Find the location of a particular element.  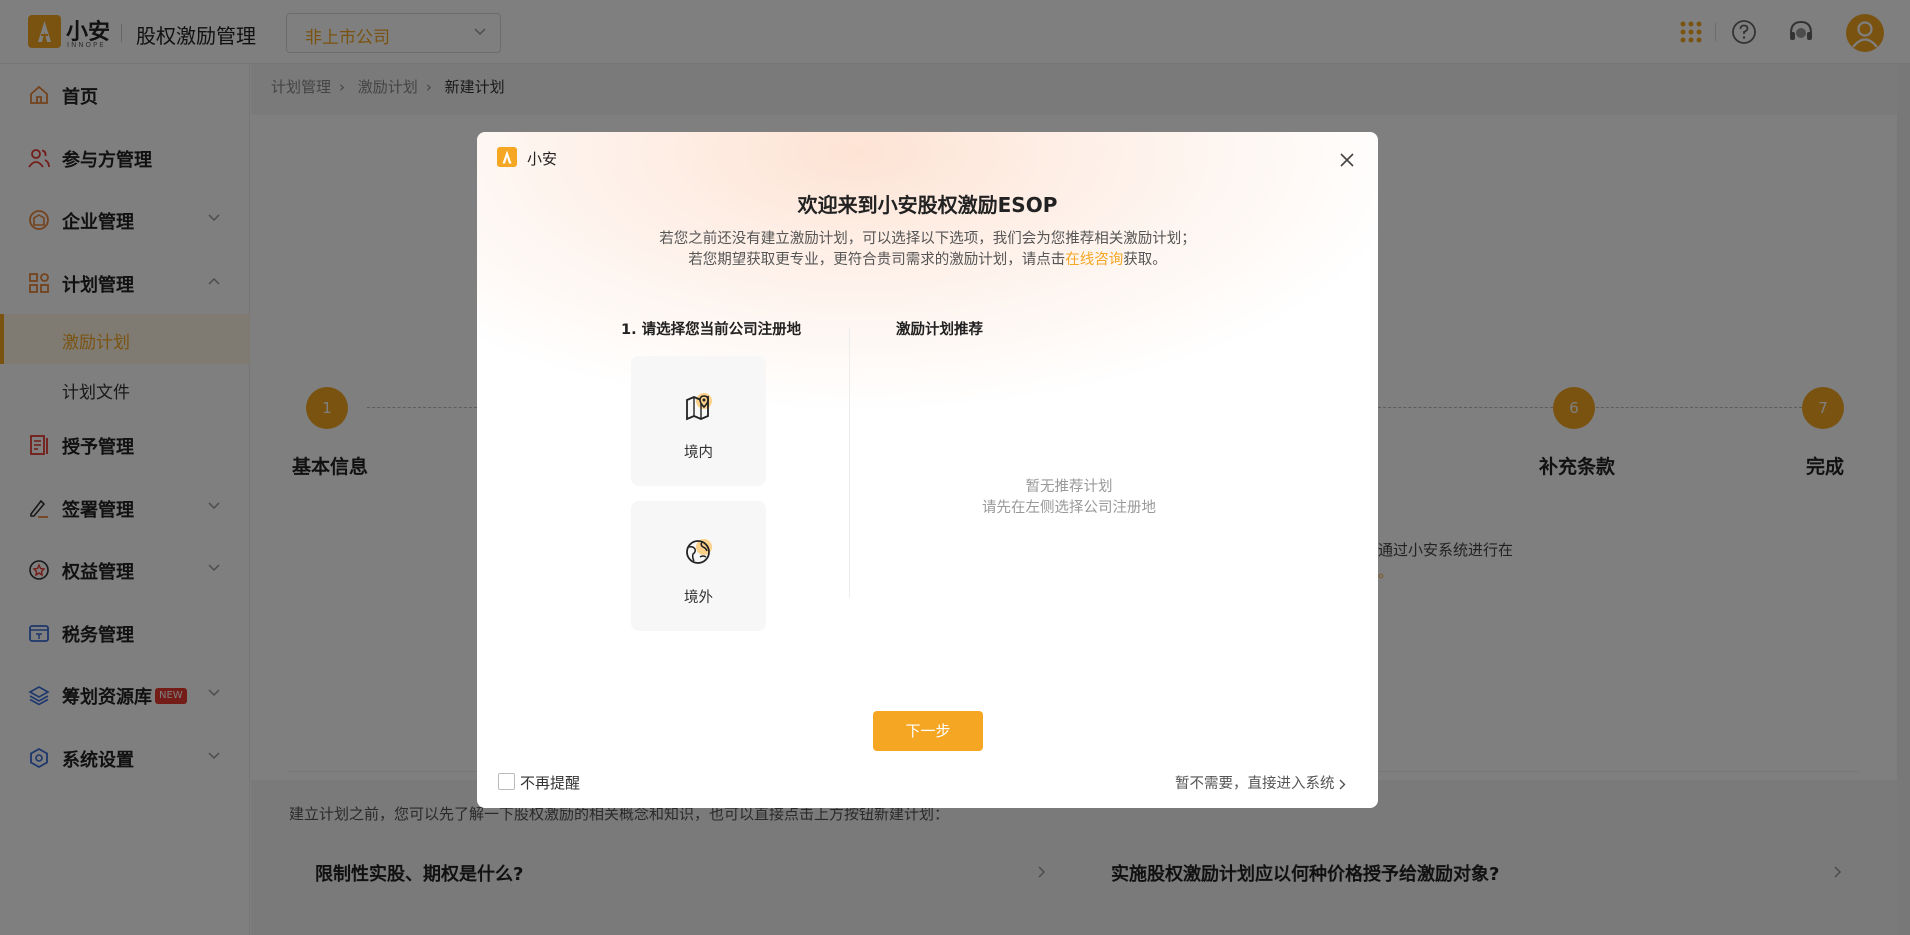

checkbox-label: 不再提醒 is located at coordinates (550, 783).